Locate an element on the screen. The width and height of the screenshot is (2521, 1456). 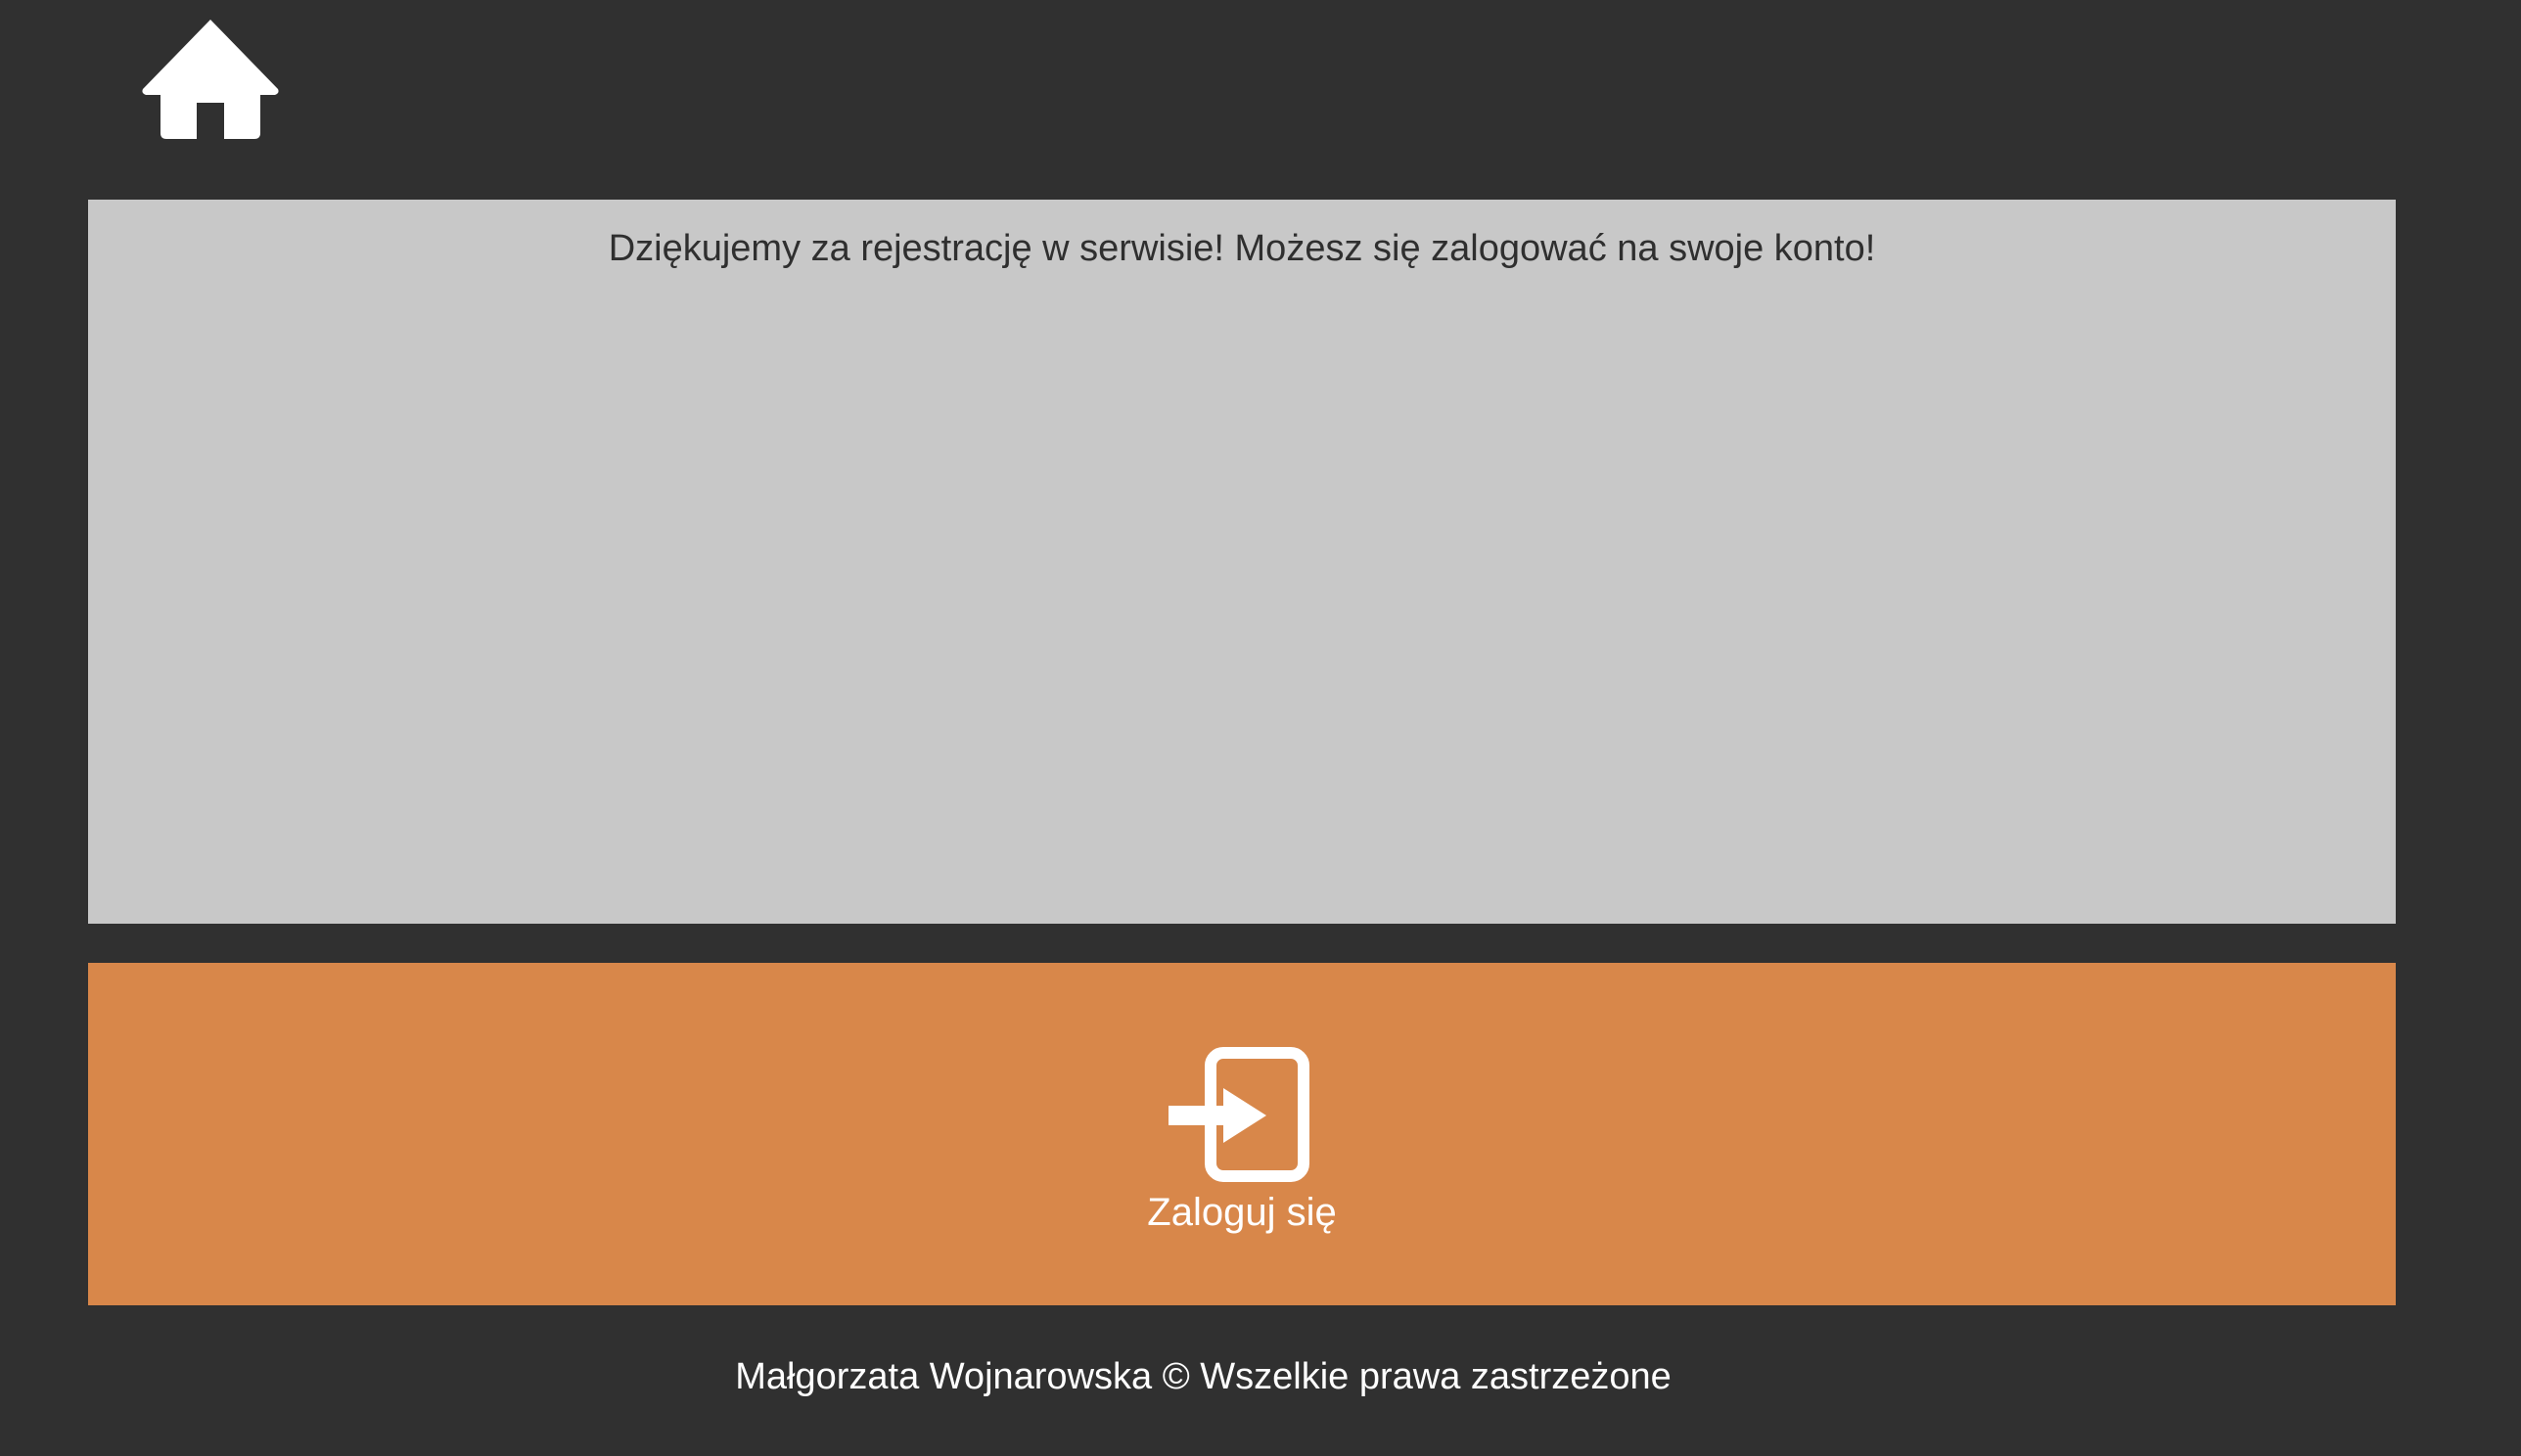
login-label: Zaloguj się is located at coordinates (1242, 1212).